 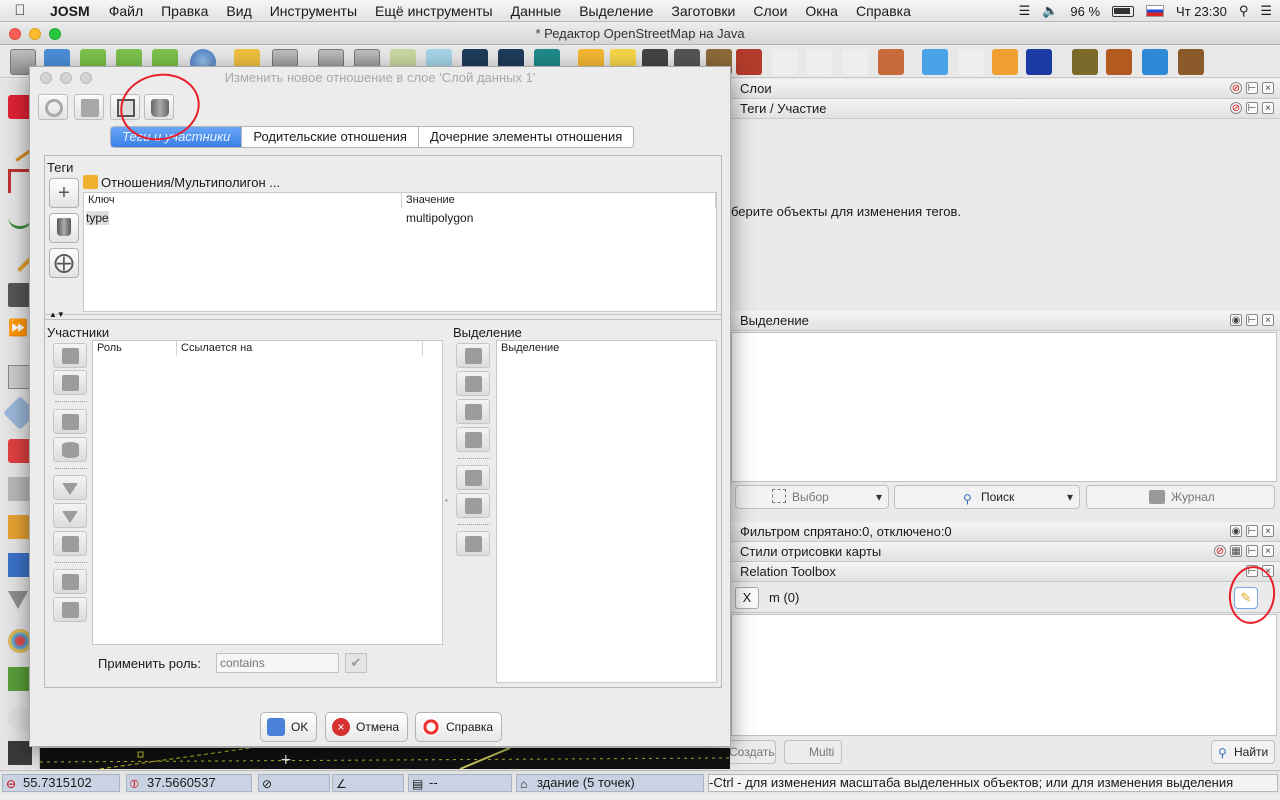 What do you see at coordinates (473, 439) in the screenshot?
I see `add-selected-last-button` at bounding box center [473, 439].